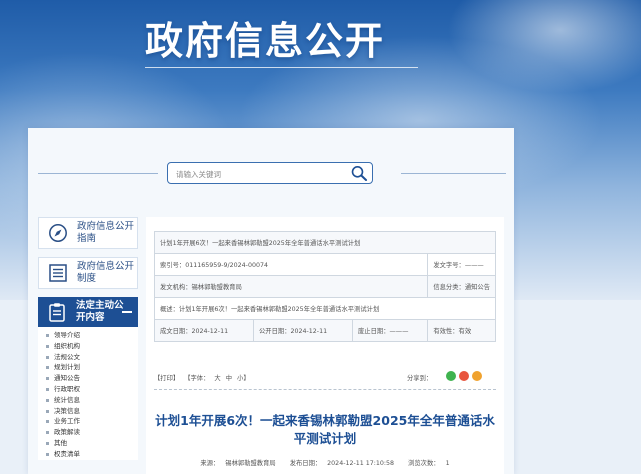 The height and width of the screenshot is (474, 641). What do you see at coordinates (106, 232) in the screenshot?
I see `sidebar-item-label: 政府信息公开指南` at bounding box center [106, 232].